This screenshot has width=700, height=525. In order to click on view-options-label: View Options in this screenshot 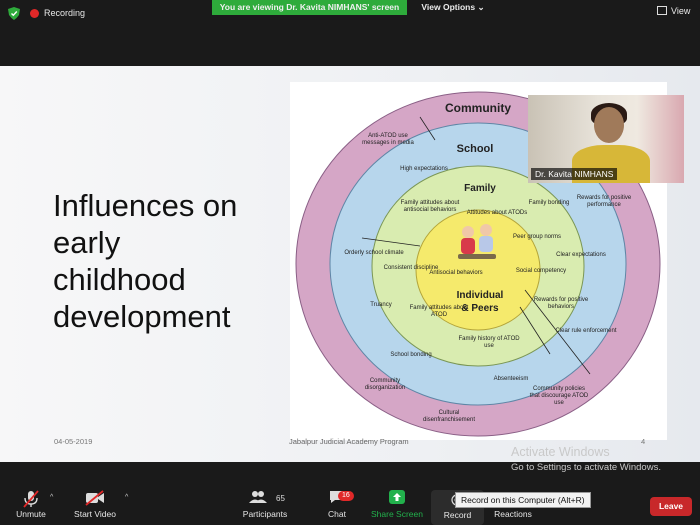, I will do `click(448, 7)`.